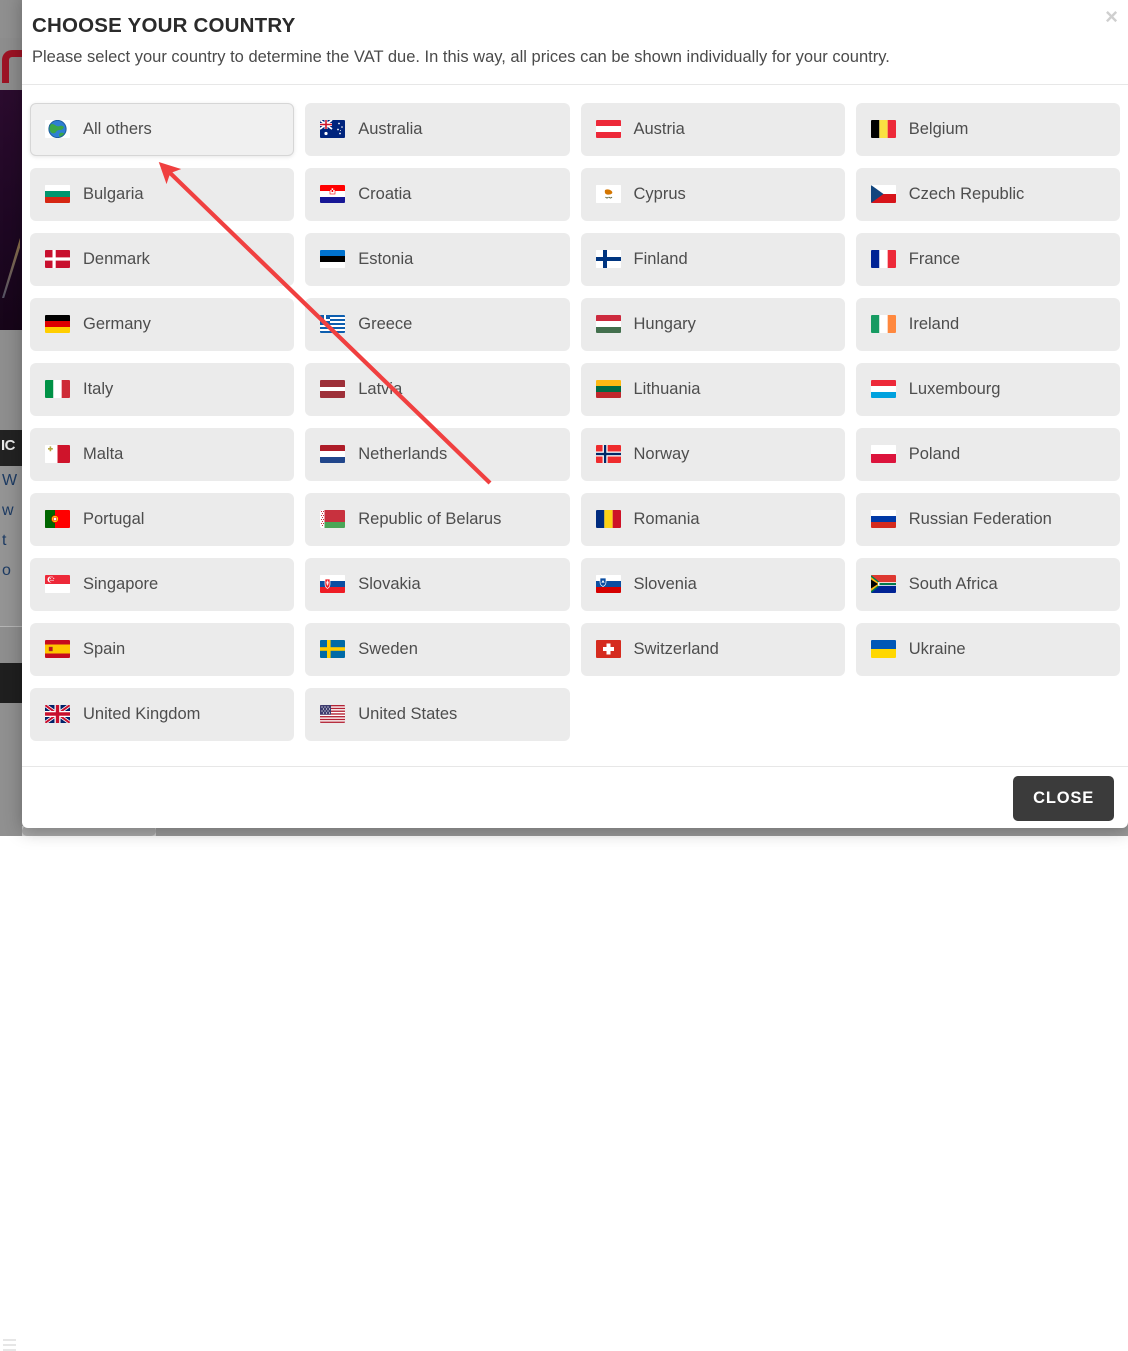 The image size is (1128, 1351). I want to click on country-button-bulgaria: Bulgaria, so click(162, 194).